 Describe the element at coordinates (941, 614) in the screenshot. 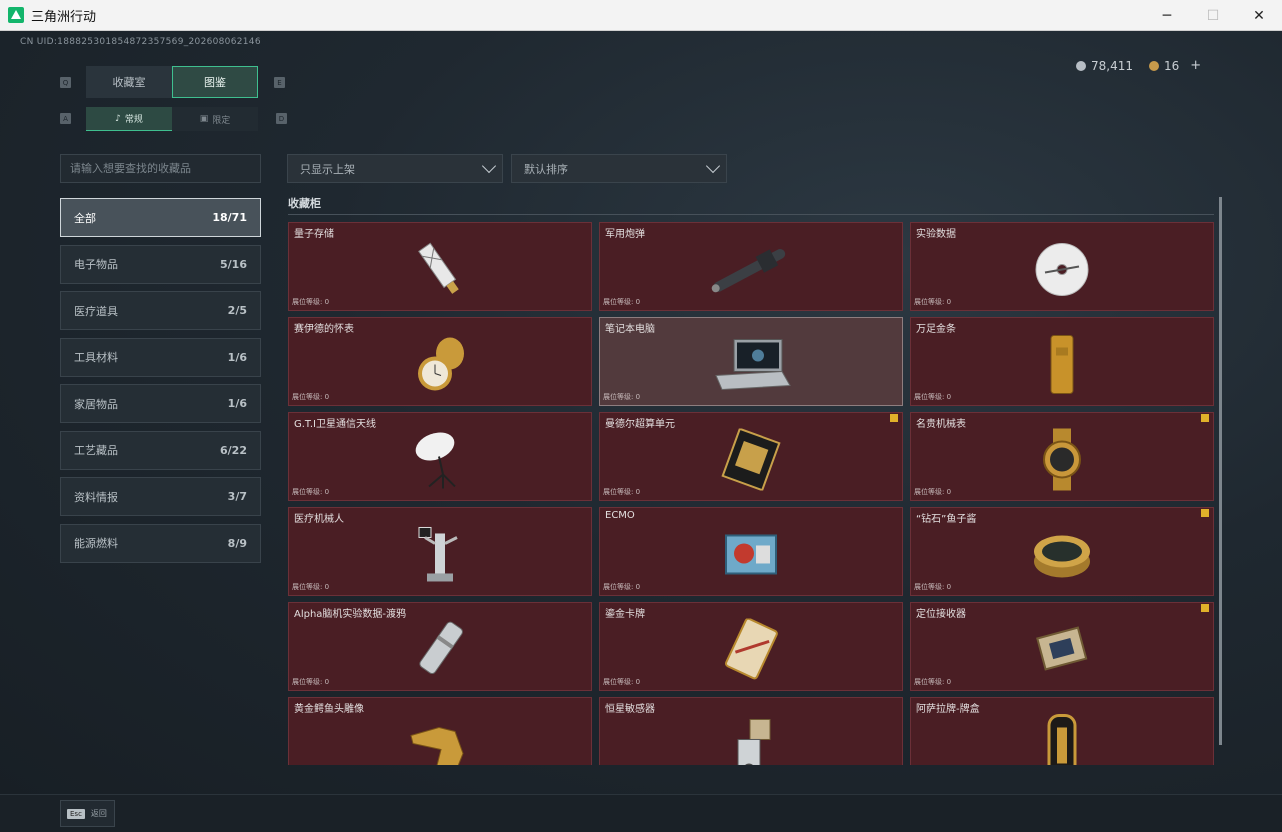

I see `item-name: 定位接收器` at that location.